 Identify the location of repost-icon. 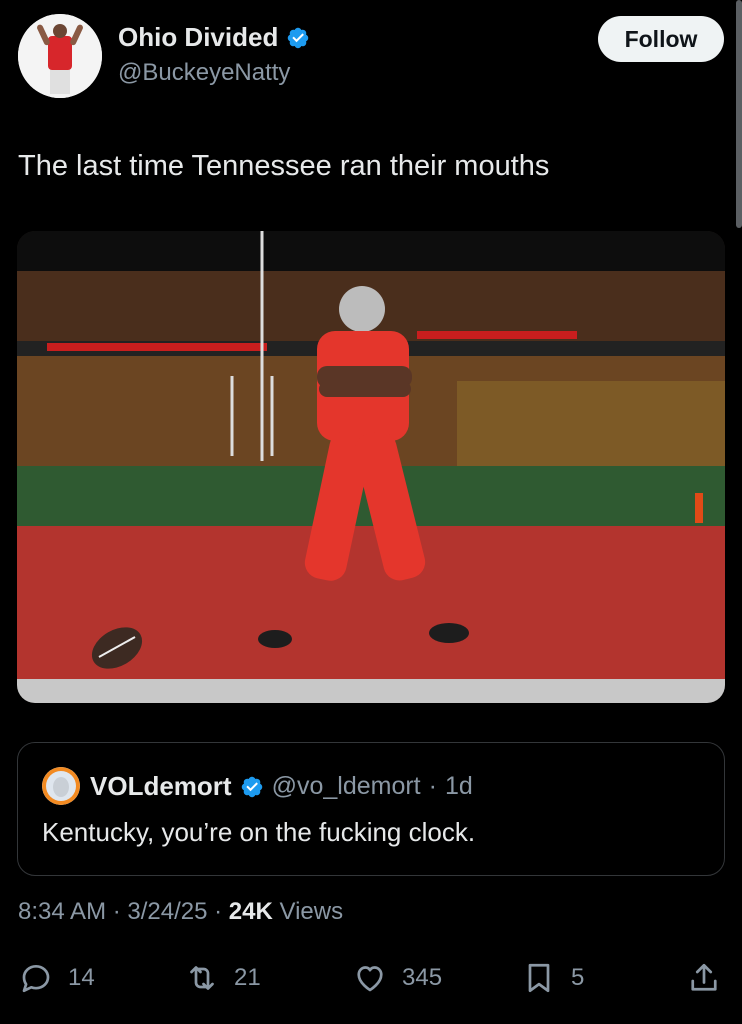
(202, 978).